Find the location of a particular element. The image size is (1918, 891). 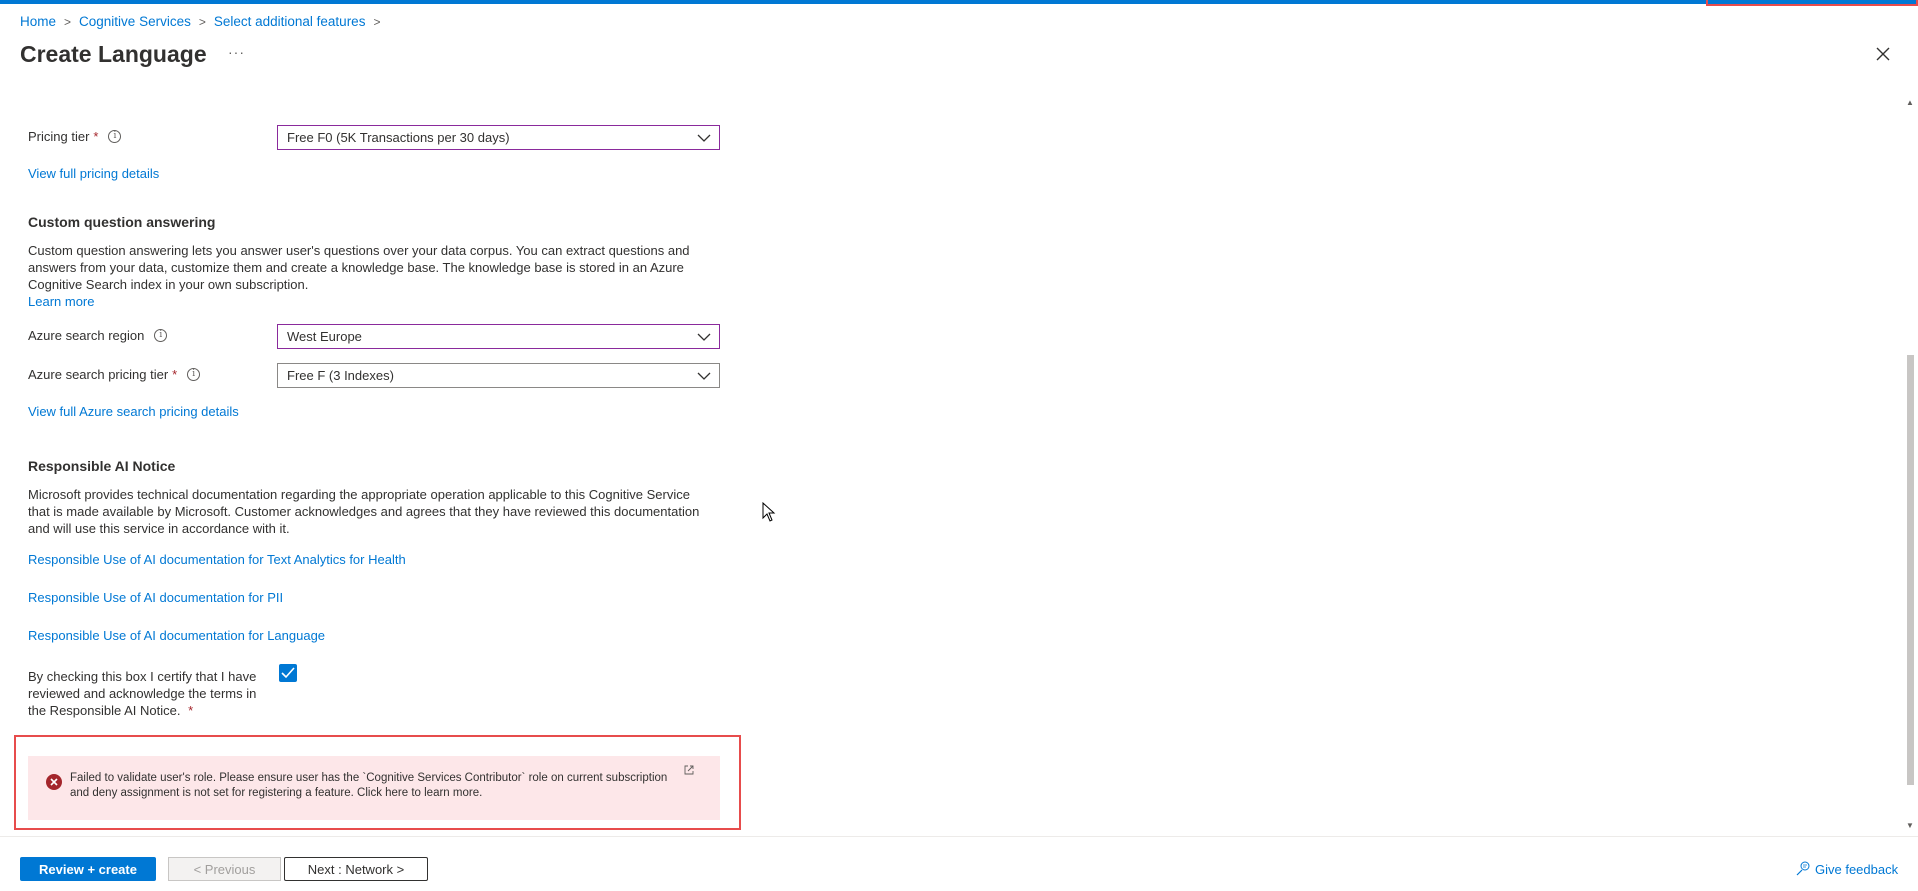

azure-search-region-value: West Europe is located at coordinates (324, 336).